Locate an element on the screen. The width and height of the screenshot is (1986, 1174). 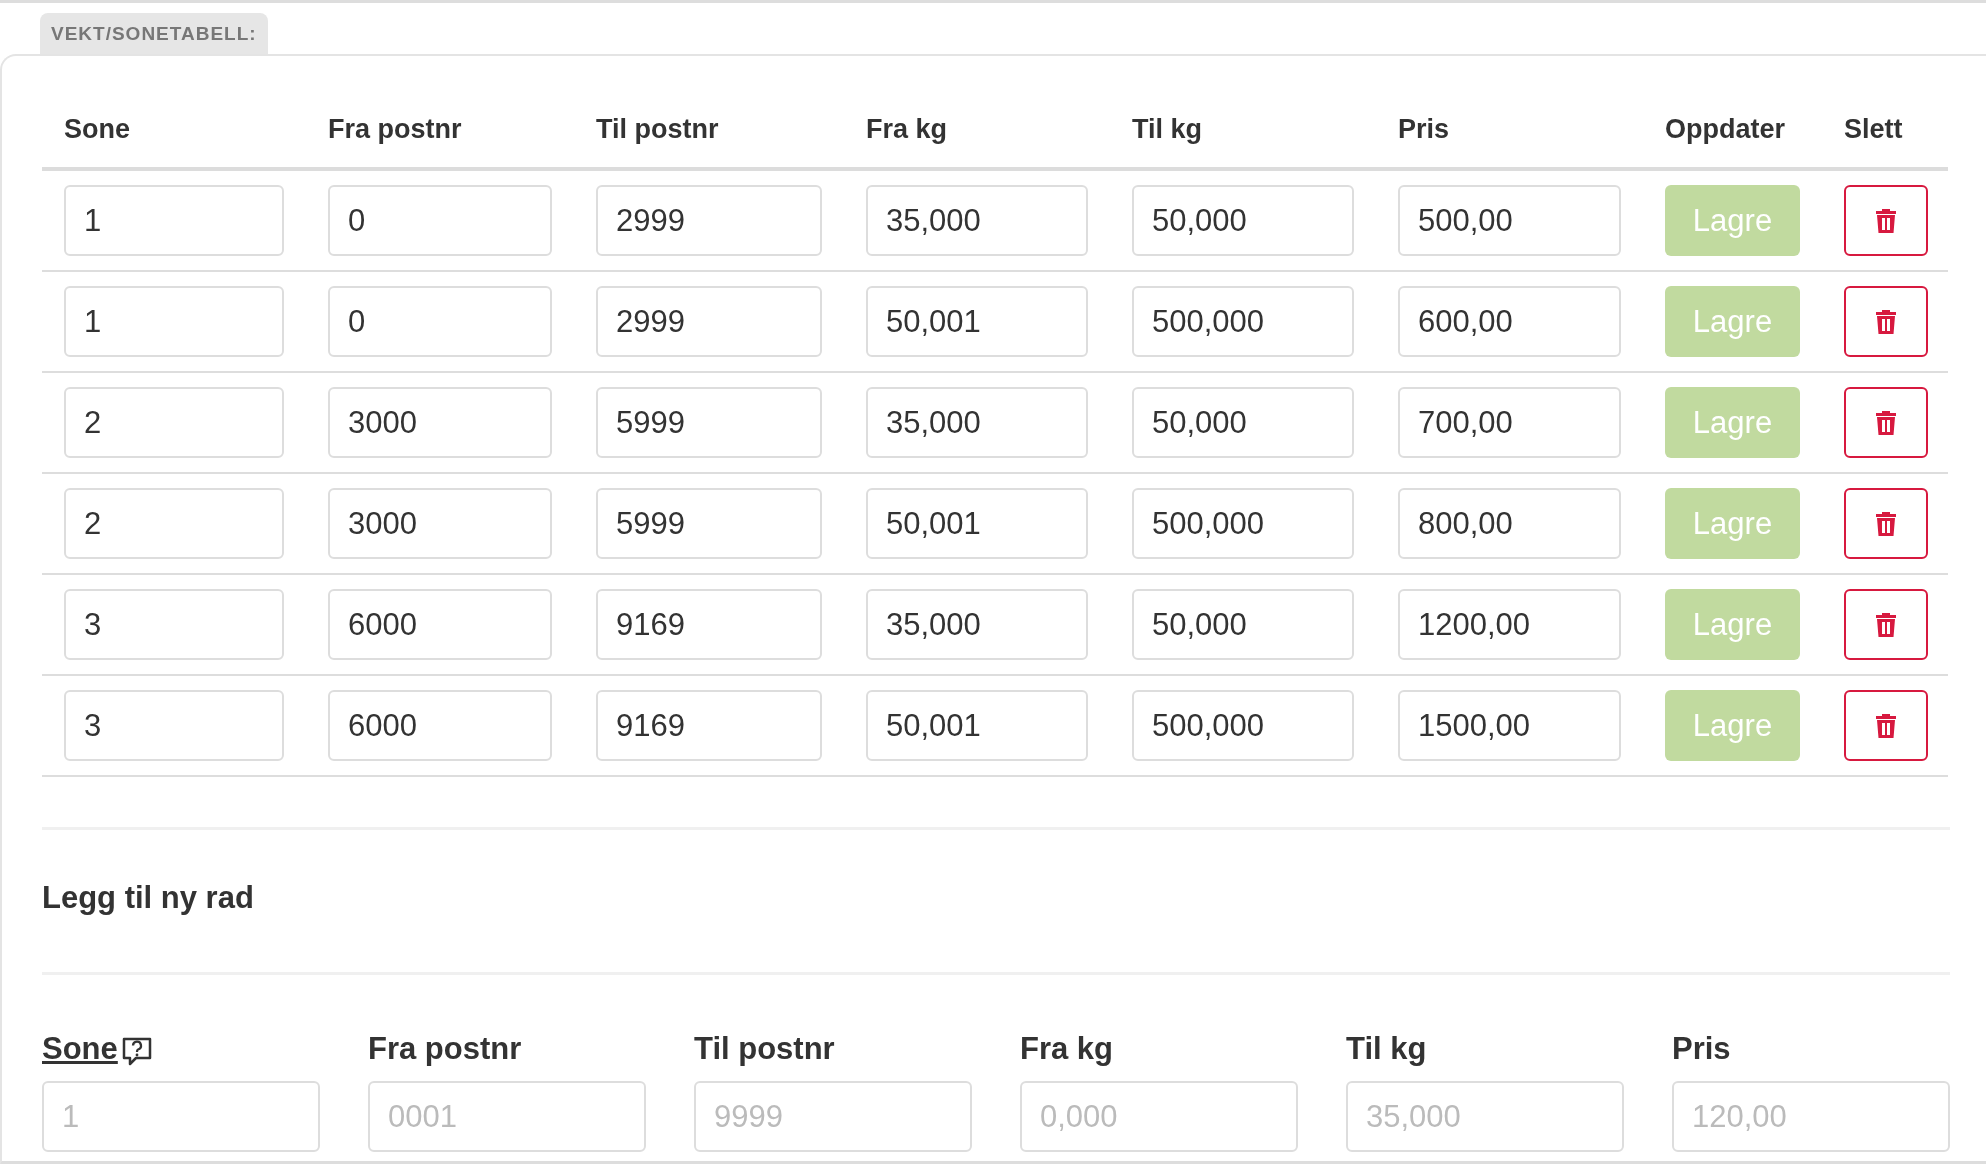
field-label: Til postnr is located at coordinates (764, 1049).